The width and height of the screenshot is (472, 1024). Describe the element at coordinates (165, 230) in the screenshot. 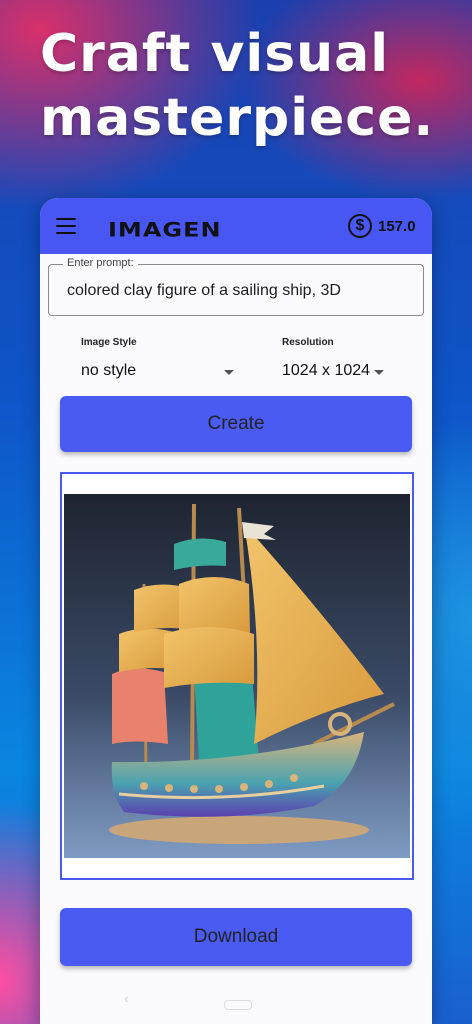

I see `app-logo: IMAGEN` at that location.